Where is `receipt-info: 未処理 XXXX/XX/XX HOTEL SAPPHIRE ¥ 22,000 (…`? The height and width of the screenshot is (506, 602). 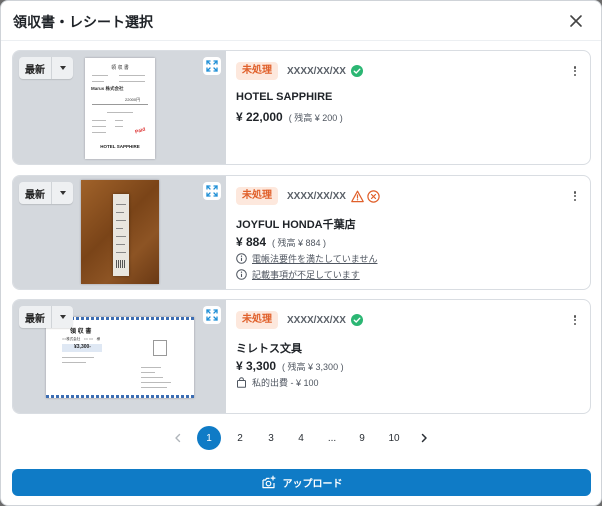
receipt-info: 未処理 XXXX/XX/XX HOTEL SAPPHIRE ¥ 22,000 (… is located at coordinates (413, 107).